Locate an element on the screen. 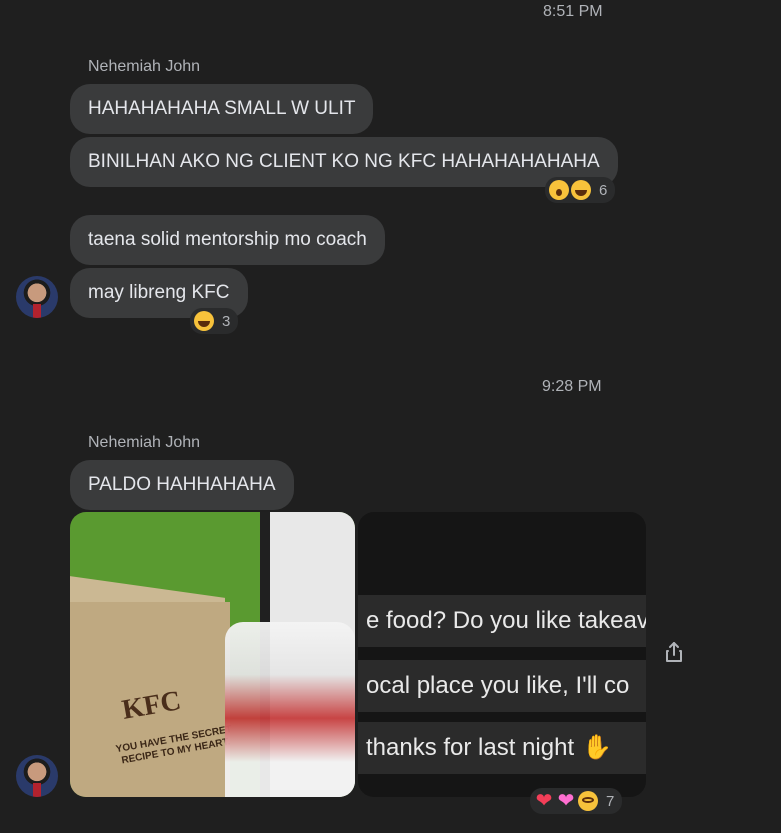  share-icon is located at coordinates (674, 652).